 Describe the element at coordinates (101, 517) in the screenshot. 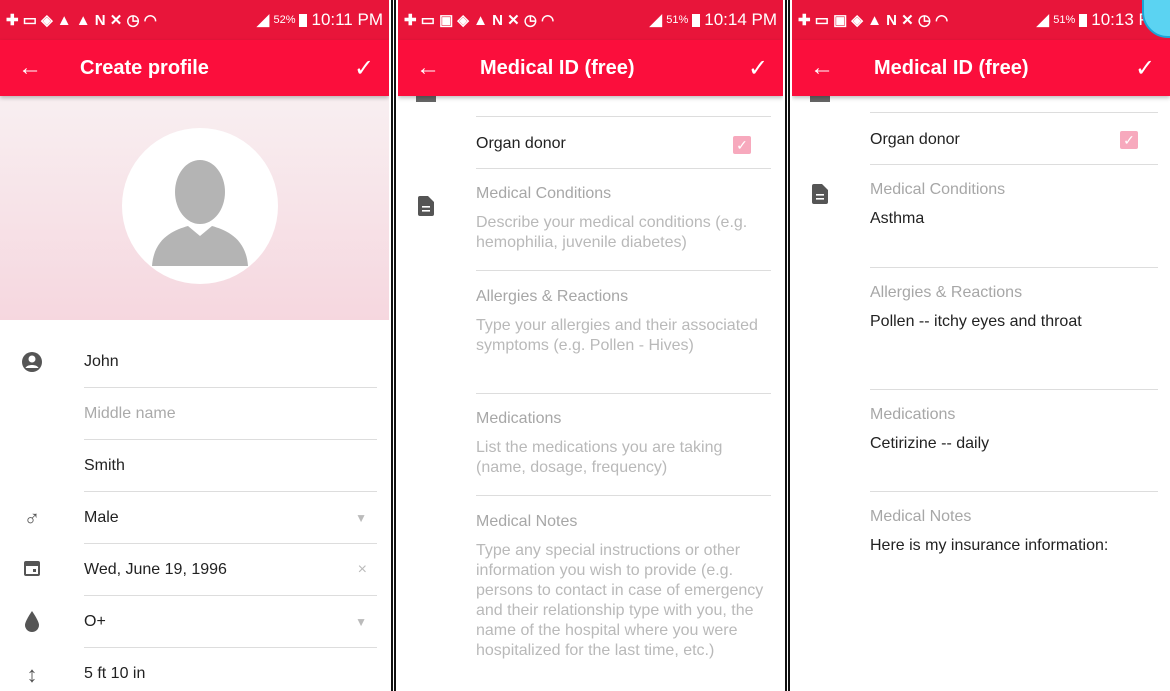

I see `gender-value: Male` at that location.